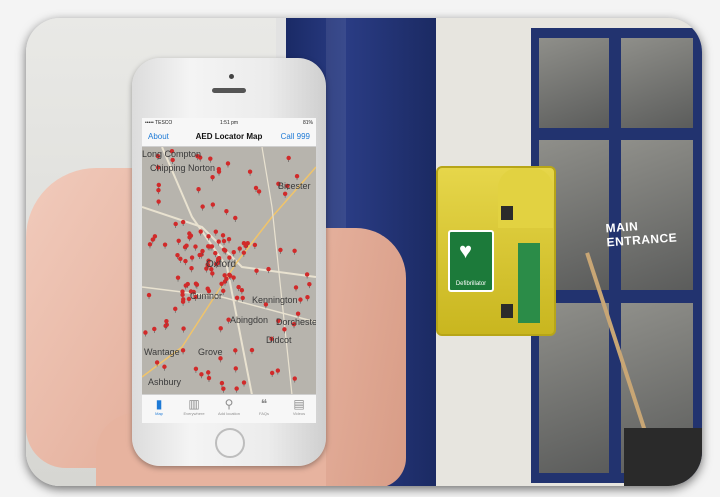  What do you see at coordinates (159, 406) in the screenshot?
I see `tab-map: ▮ Map` at bounding box center [159, 406].